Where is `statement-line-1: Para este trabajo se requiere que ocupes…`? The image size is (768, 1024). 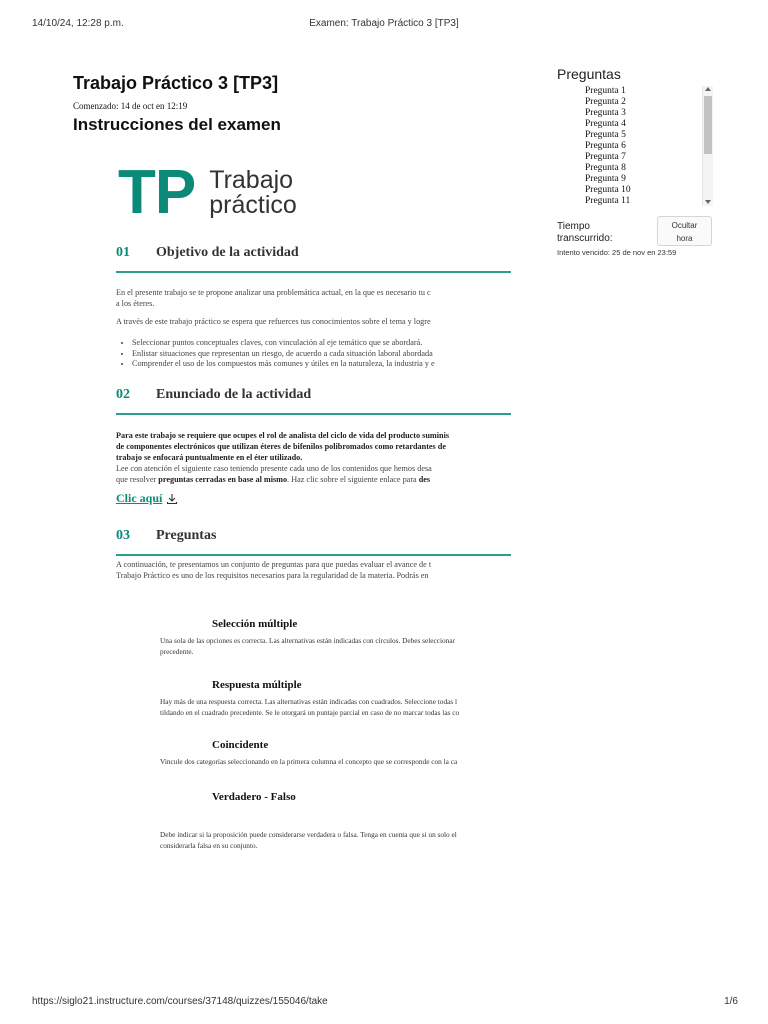 statement-line-1: Para este trabajo se requiere que ocupes… is located at coordinates (283, 435).